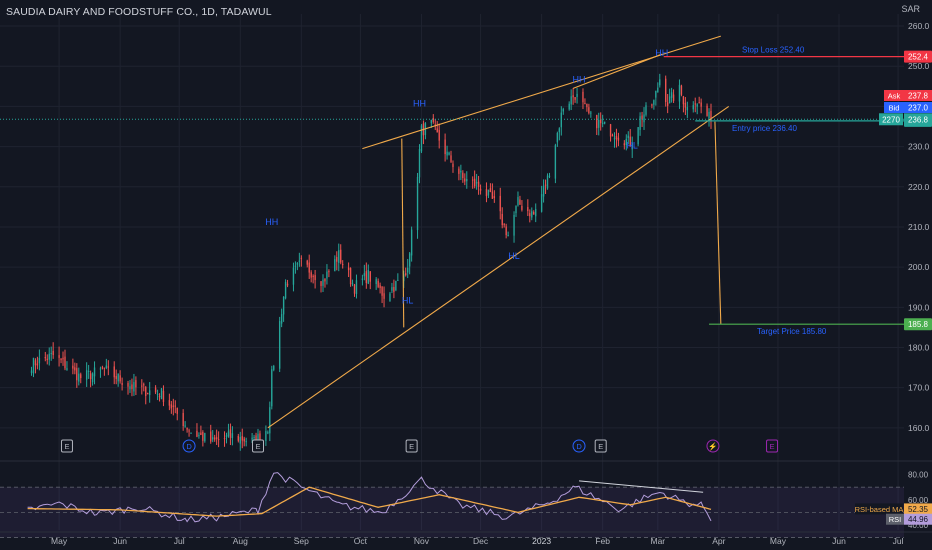 The image size is (932, 550). What do you see at coordinates (891, 119) in the screenshot?
I see `countdown-value: 2270` at bounding box center [891, 119].